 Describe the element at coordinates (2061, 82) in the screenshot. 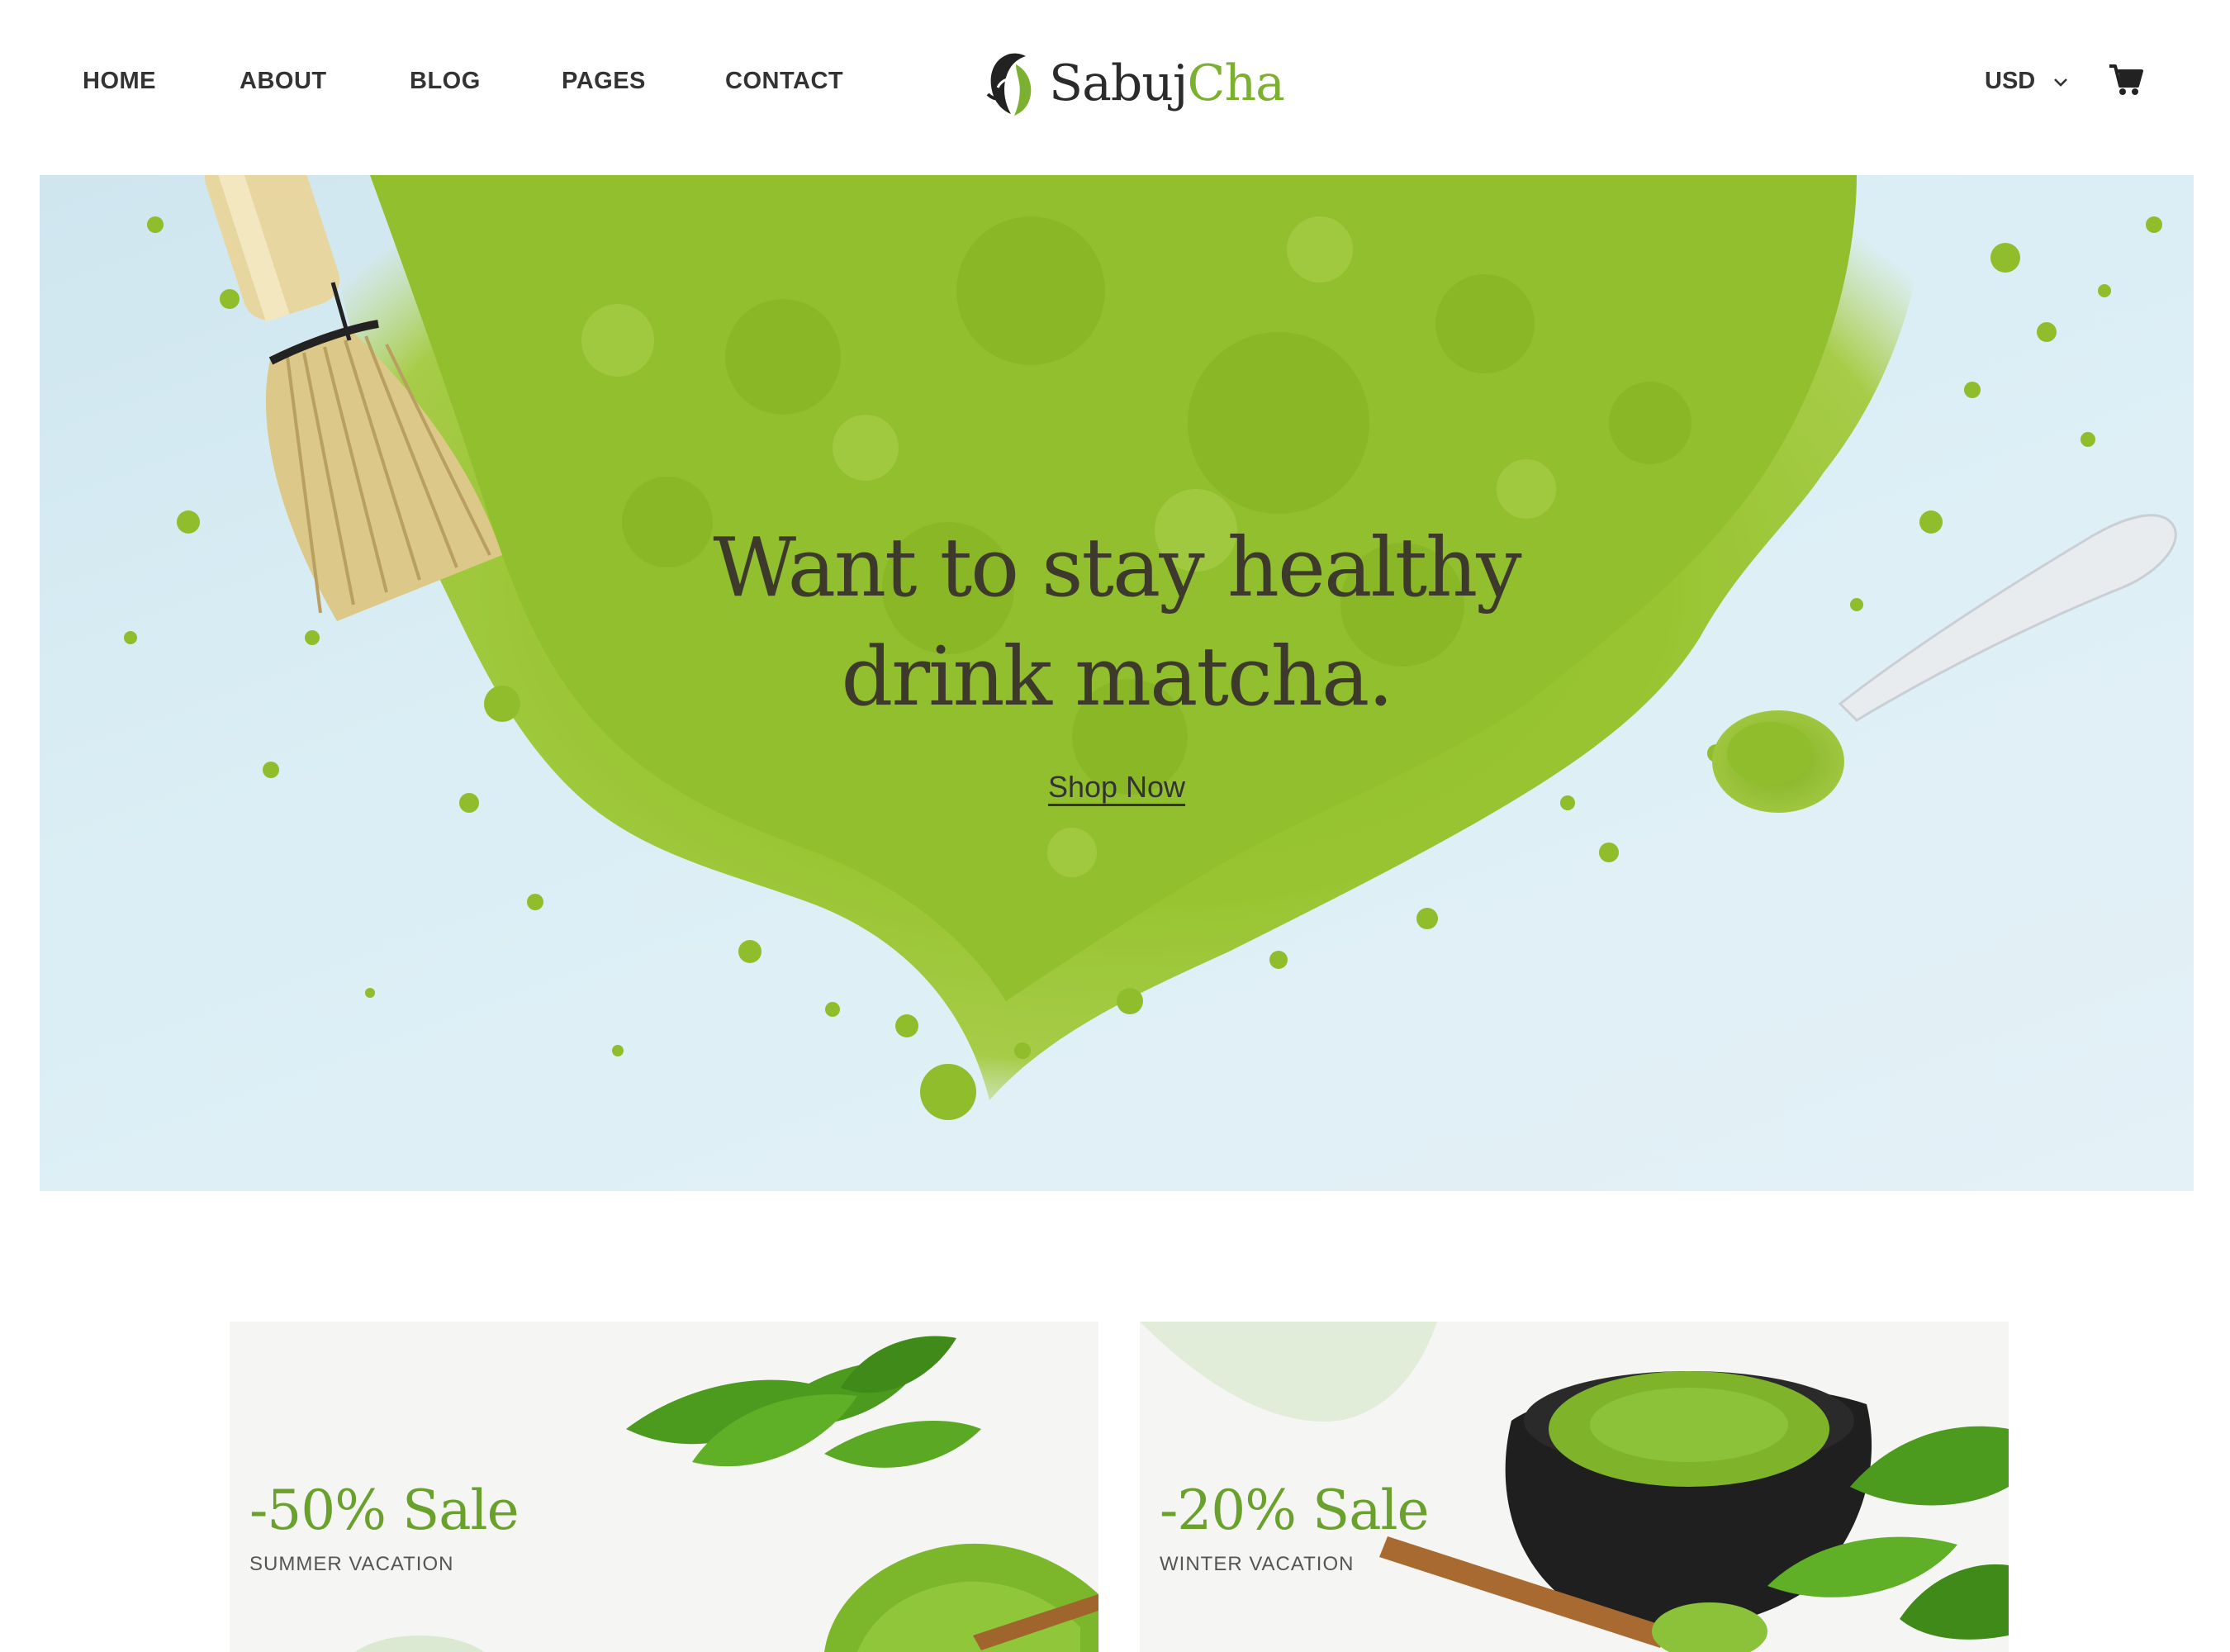

I see `chevron-down-icon` at that location.